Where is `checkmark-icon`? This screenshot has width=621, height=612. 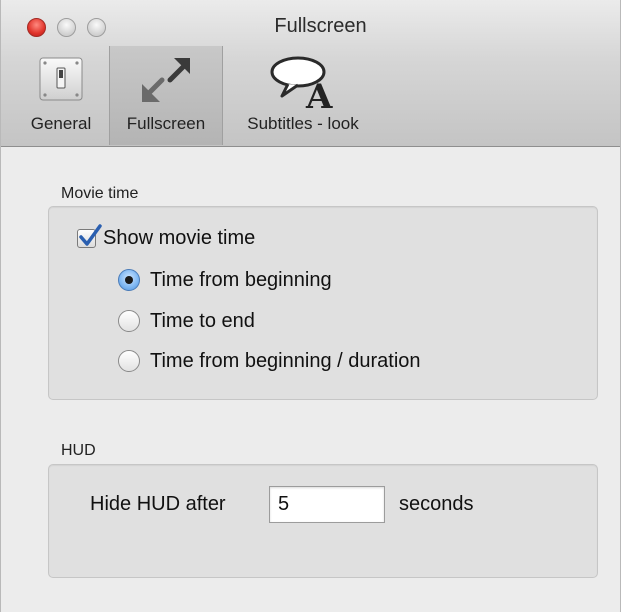
checkmark-icon is located at coordinates (90, 235).